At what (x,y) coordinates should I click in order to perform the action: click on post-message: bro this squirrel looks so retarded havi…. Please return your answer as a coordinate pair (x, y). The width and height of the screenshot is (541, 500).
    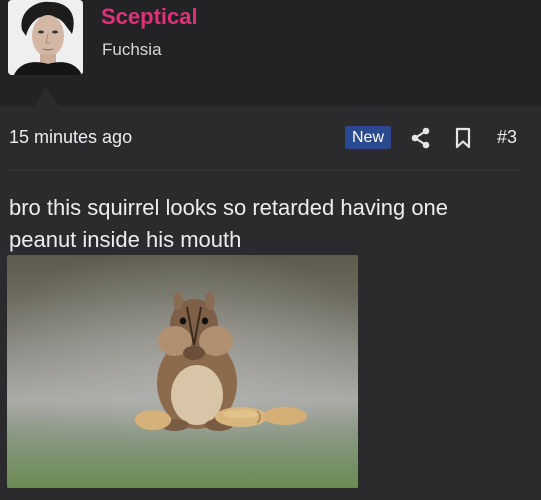
    Looking at the image, I should click on (229, 223).